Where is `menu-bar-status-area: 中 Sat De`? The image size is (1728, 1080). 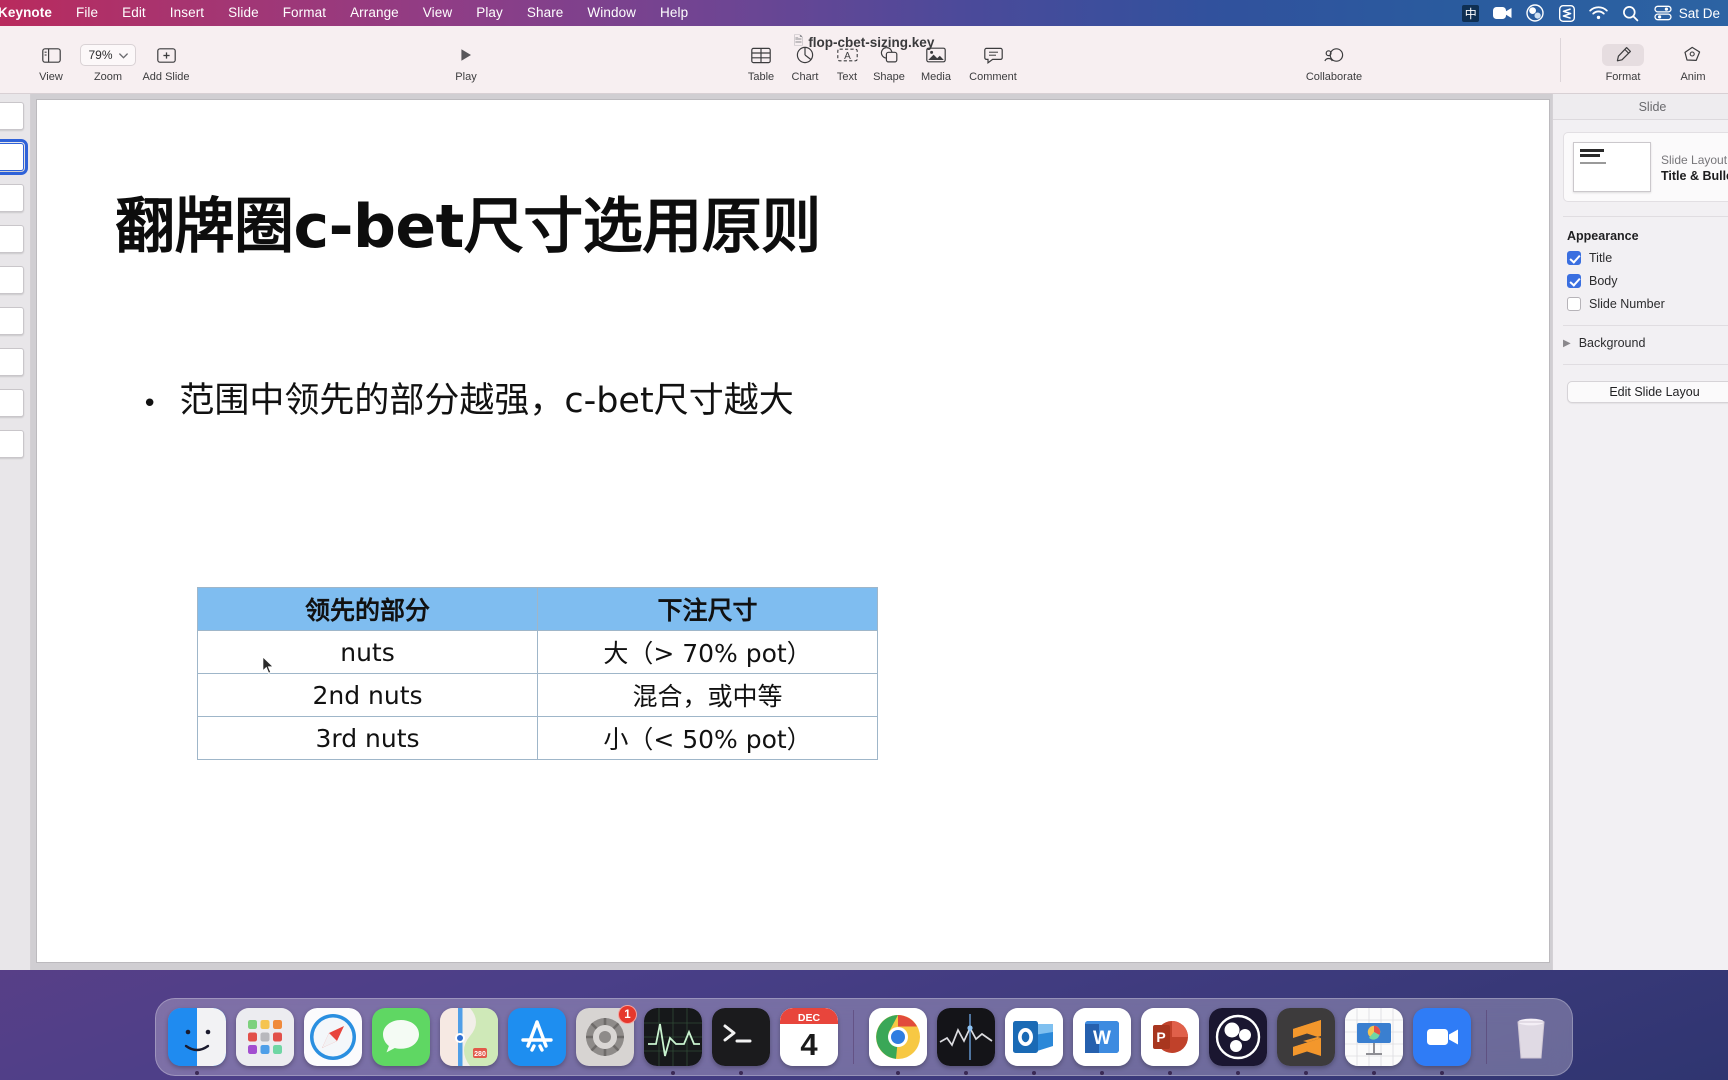 menu-bar-status-area: 中 Sat De is located at coordinates (1591, 13).